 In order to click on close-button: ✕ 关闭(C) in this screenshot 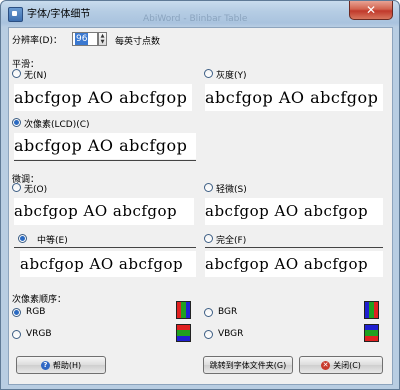, I will do `click(341, 365)`.